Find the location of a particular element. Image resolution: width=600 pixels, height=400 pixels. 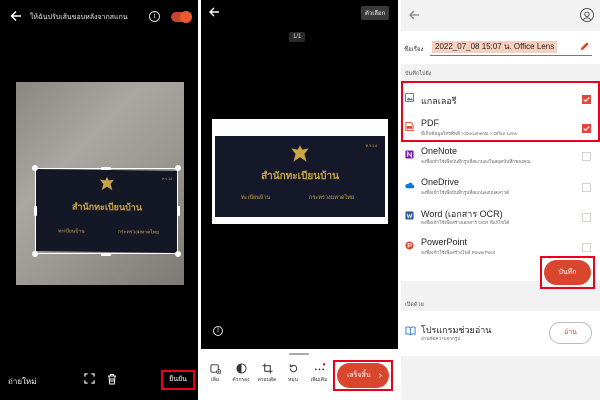

add-button: เพิ่ม is located at coordinates (215, 373).